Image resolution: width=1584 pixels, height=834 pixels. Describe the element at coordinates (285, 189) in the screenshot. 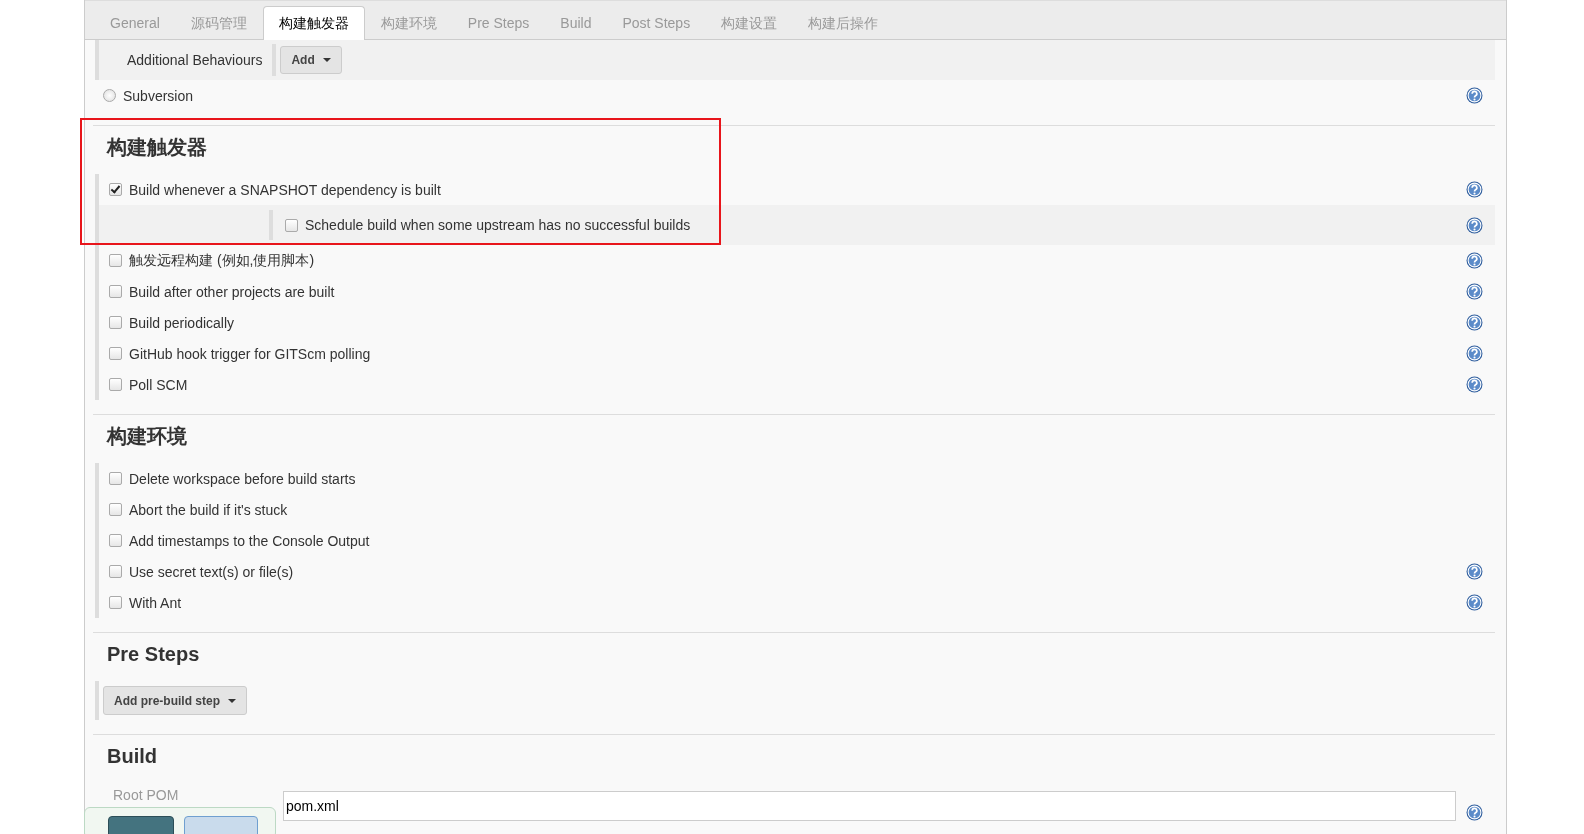

I see `checkbox-label: Build whenever a SNAPSHOT dependency is built` at that location.